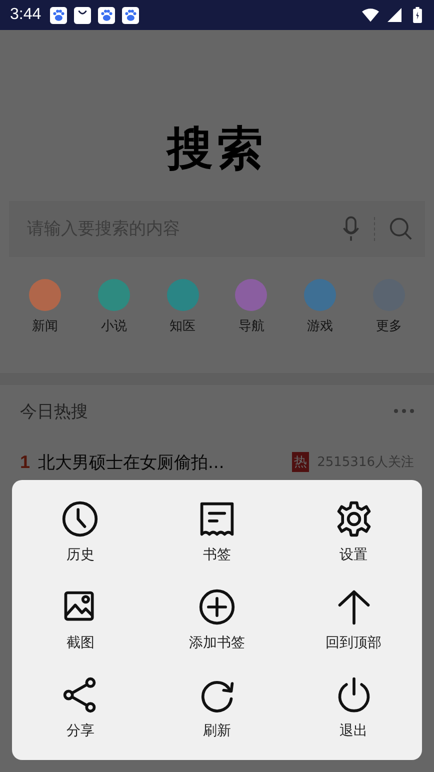  I want to click on menu-item: 历史, so click(80, 532).